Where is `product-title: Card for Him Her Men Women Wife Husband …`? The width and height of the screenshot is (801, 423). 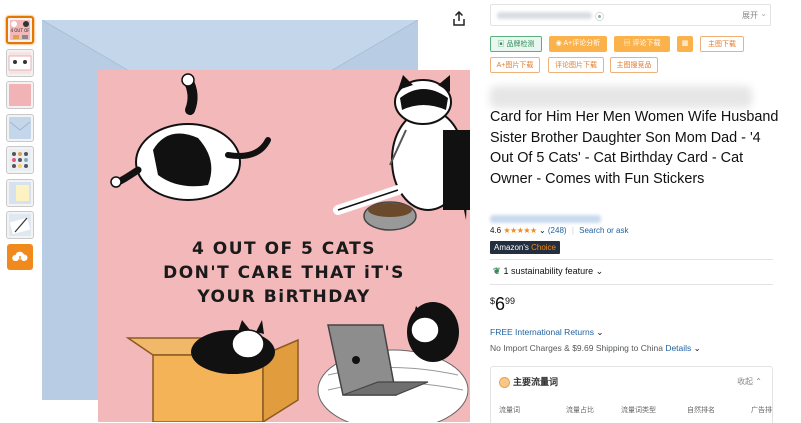 product-title: Card for Him Her Men Women Wife Husband … is located at coordinates (634, 148).